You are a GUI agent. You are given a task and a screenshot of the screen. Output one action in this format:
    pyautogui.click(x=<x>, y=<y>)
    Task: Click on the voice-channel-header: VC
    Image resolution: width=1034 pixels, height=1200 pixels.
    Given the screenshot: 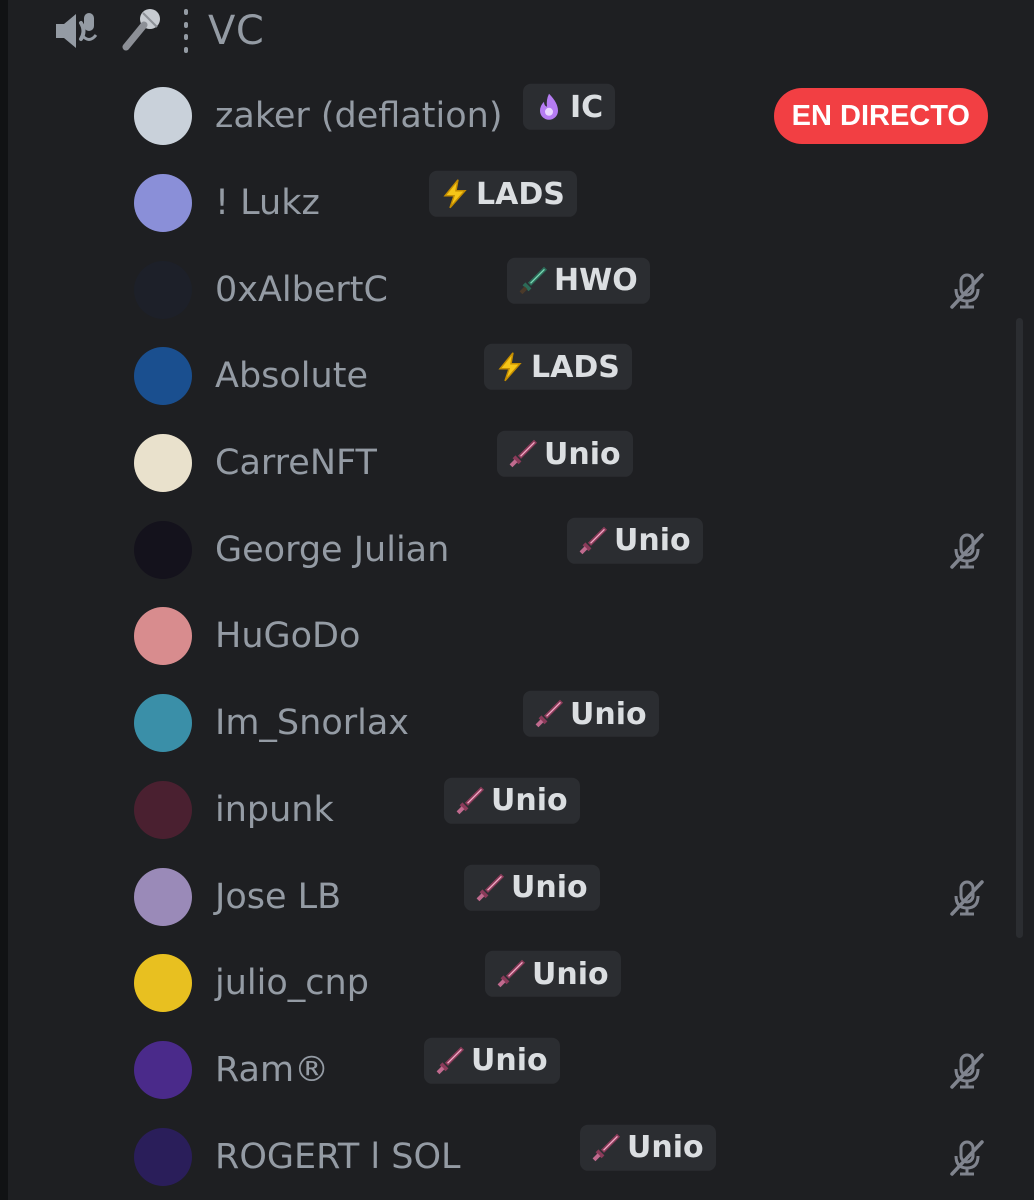 What is the action you would take?
    pyautogui.click(x=156, y=31)
    